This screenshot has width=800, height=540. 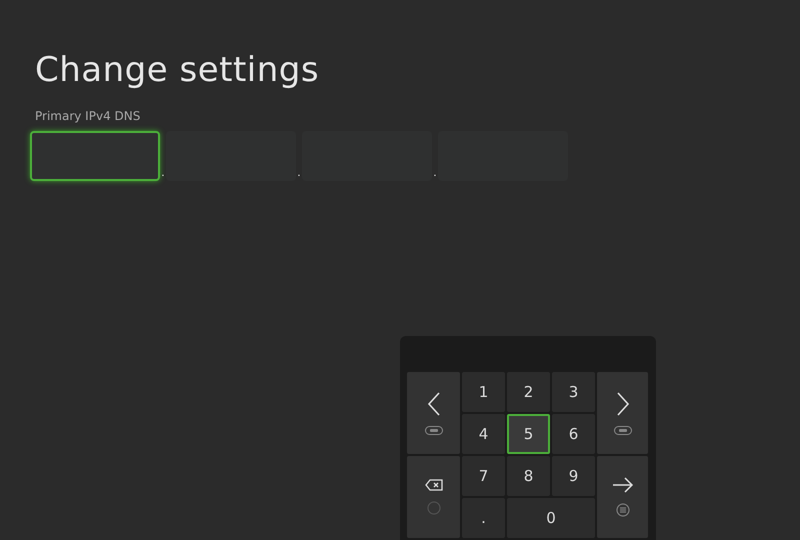 I want to click on cursor-left-button, so click(x=433, y=413).